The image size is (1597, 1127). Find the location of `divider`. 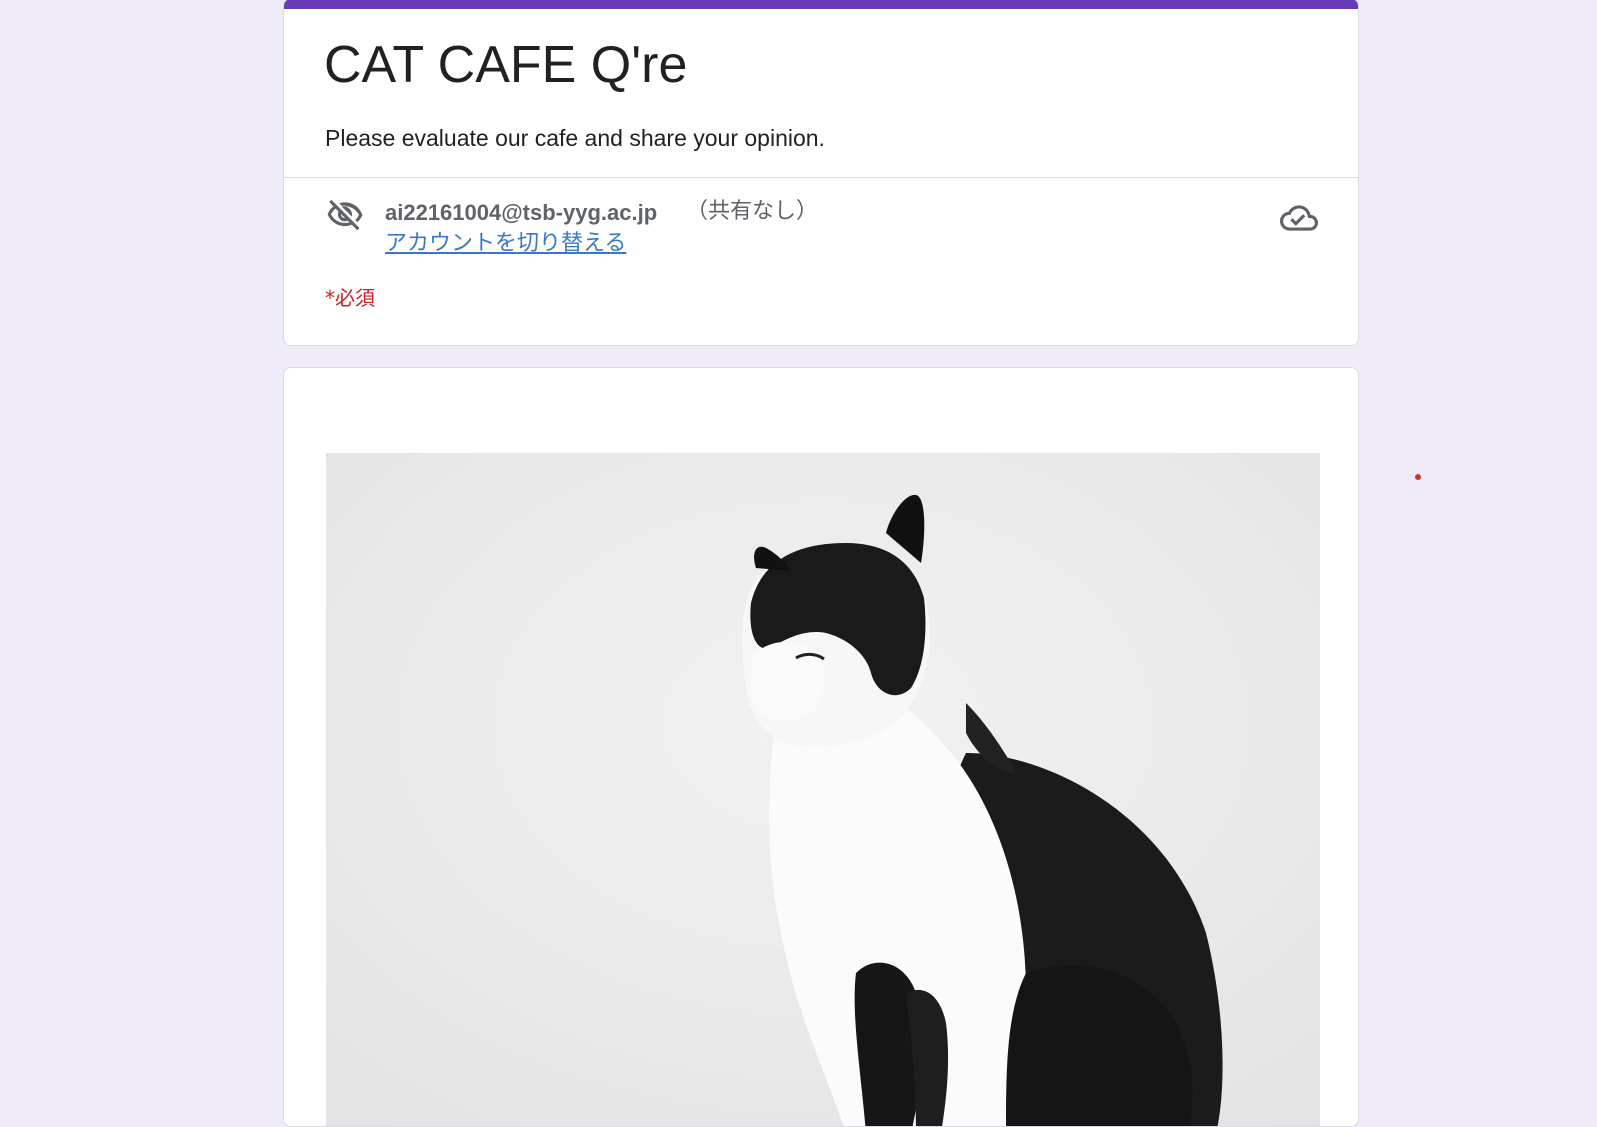

divider is located at coordinates (821, 177).